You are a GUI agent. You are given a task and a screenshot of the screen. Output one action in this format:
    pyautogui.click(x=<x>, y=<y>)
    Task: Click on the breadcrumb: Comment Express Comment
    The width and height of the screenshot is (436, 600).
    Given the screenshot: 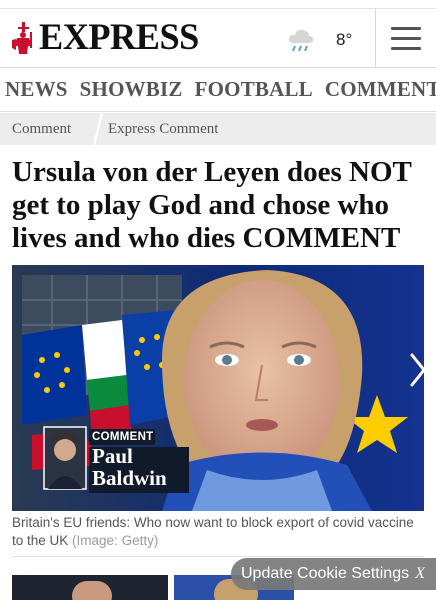 What is the action you would take?
    pyautogui.click(x=218, y=129)
    